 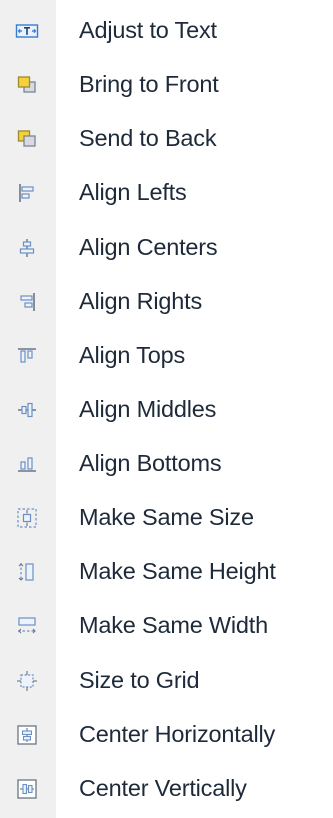 I want to click on menu-item-align-centers: Align Centers, so click(x=166, y=248).